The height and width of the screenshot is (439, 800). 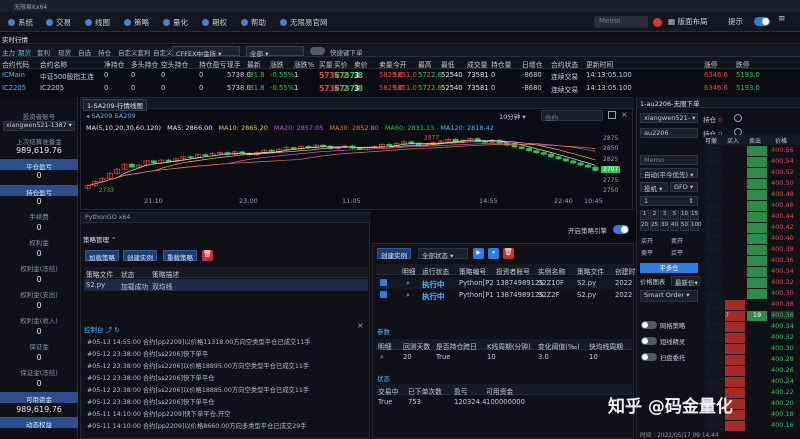 I want to click on quote-cell: 73581, so click(x=478, y=88).